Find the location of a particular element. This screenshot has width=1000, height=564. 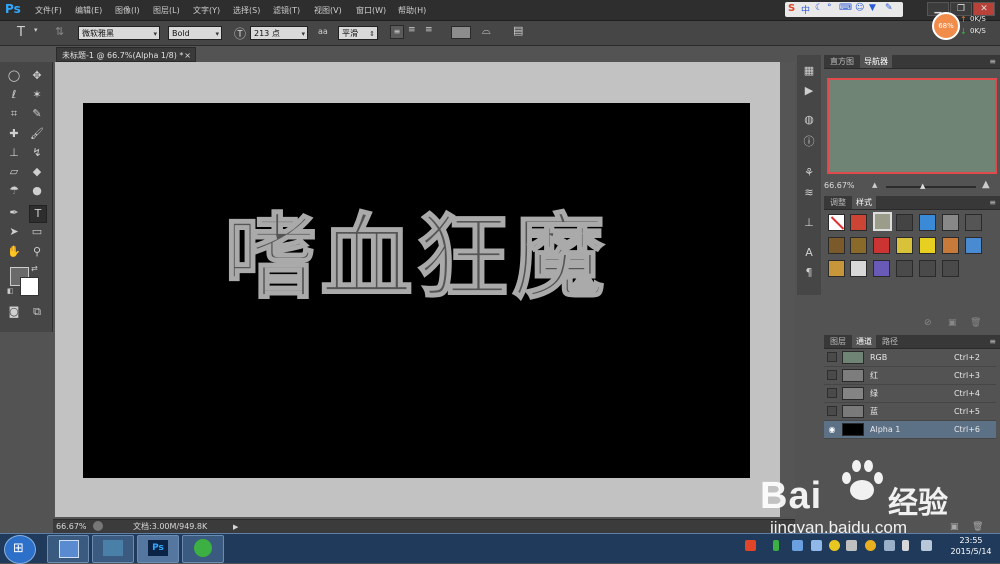

menu-type: 文字(Y) is located at coordinates (206, 10).